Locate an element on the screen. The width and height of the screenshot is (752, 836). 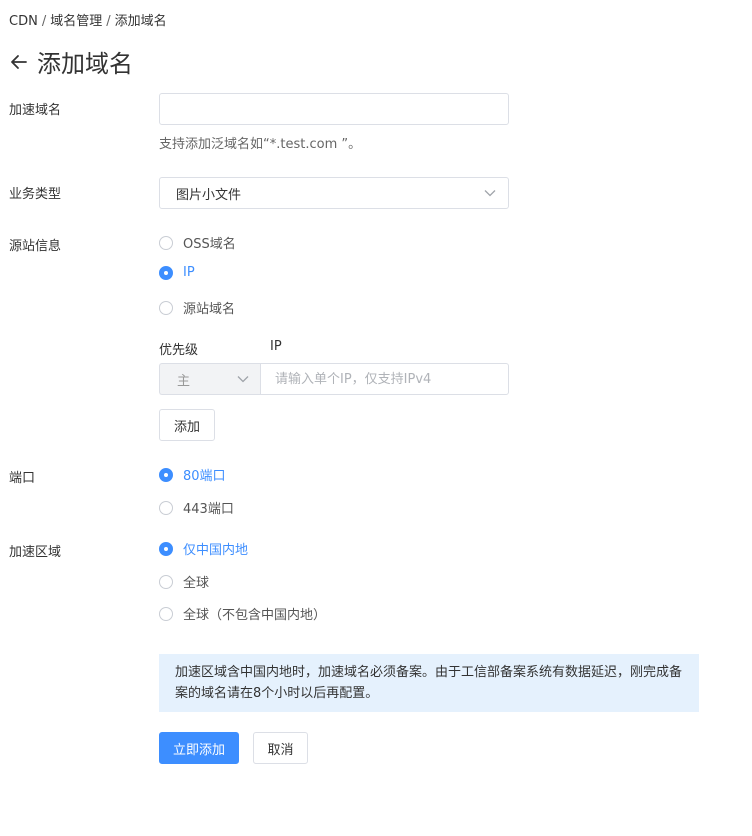
domain-label: 加速域名 is located at coordinates (35, 110).